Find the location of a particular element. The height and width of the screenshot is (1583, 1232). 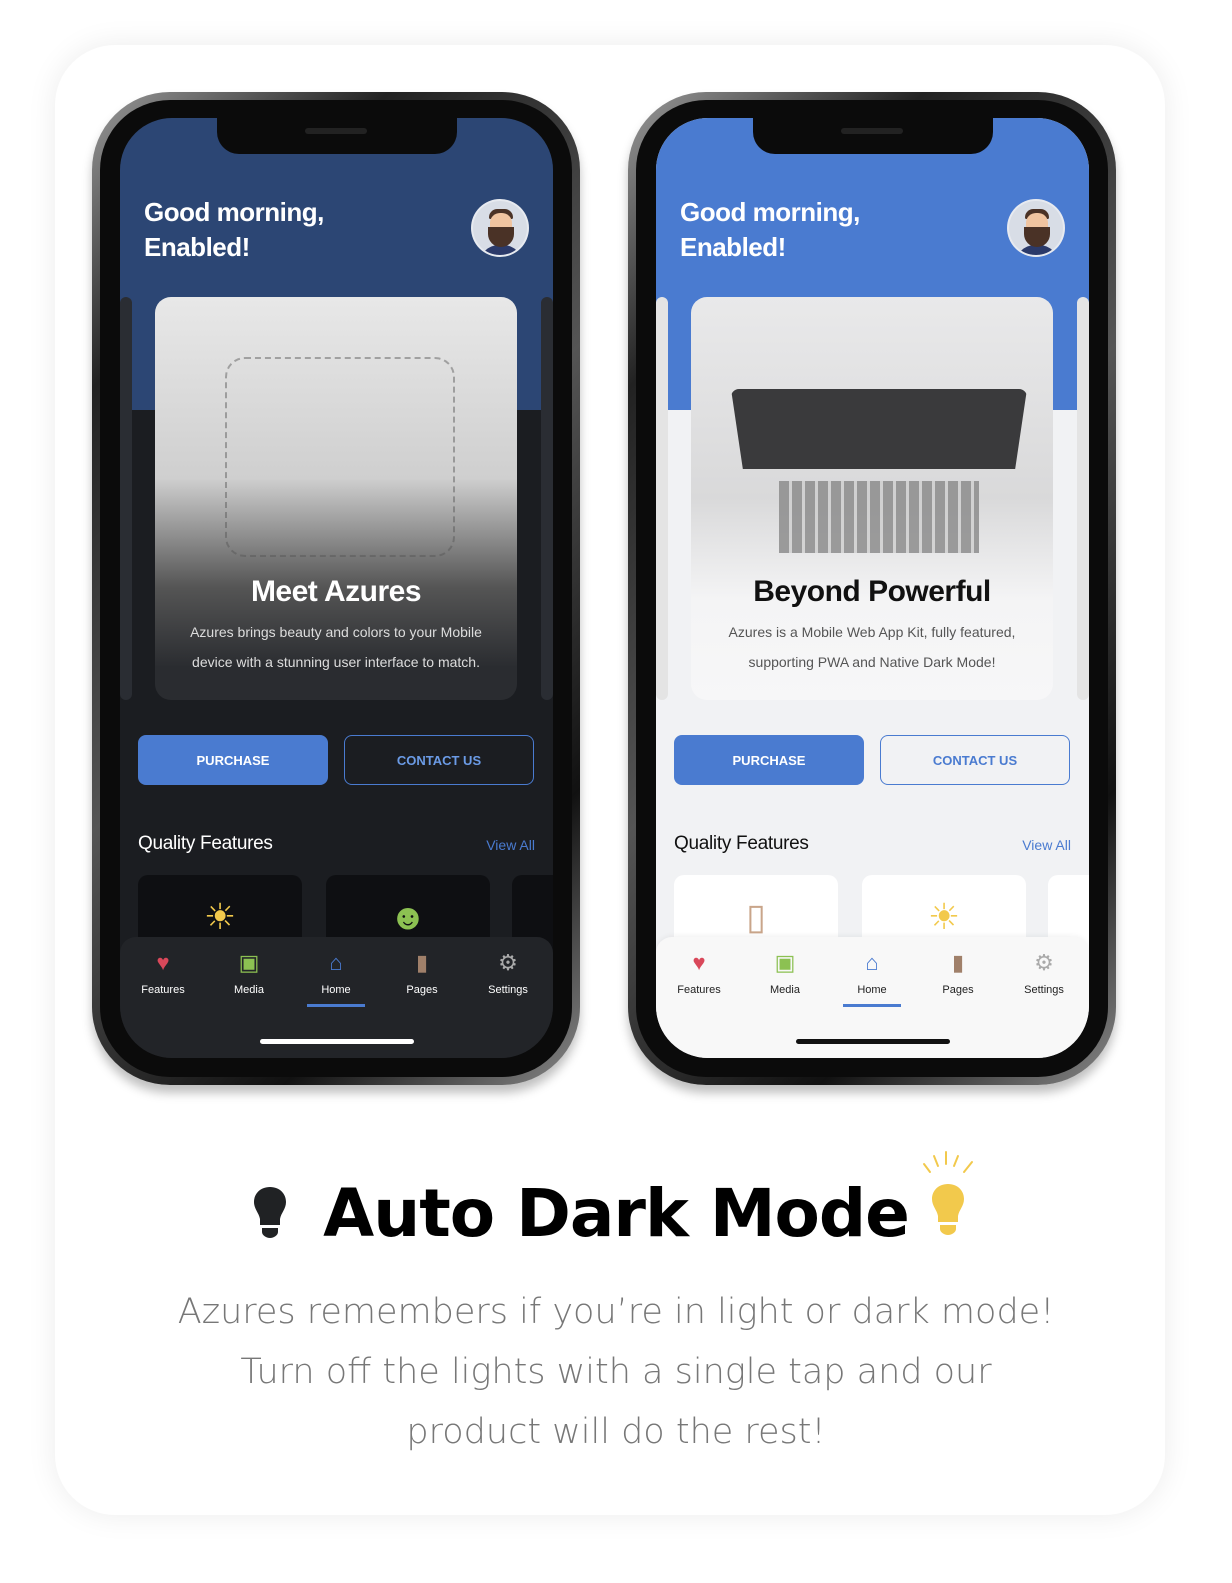

card-title: Beyond Powerful is located at coordinates (872, 591).